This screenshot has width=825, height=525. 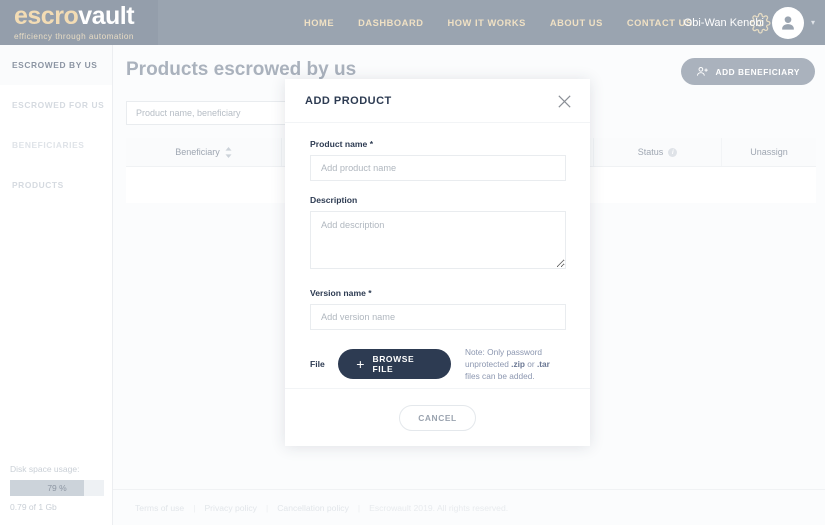 I want to click on search-wrapper, so click(x=217, y=113).